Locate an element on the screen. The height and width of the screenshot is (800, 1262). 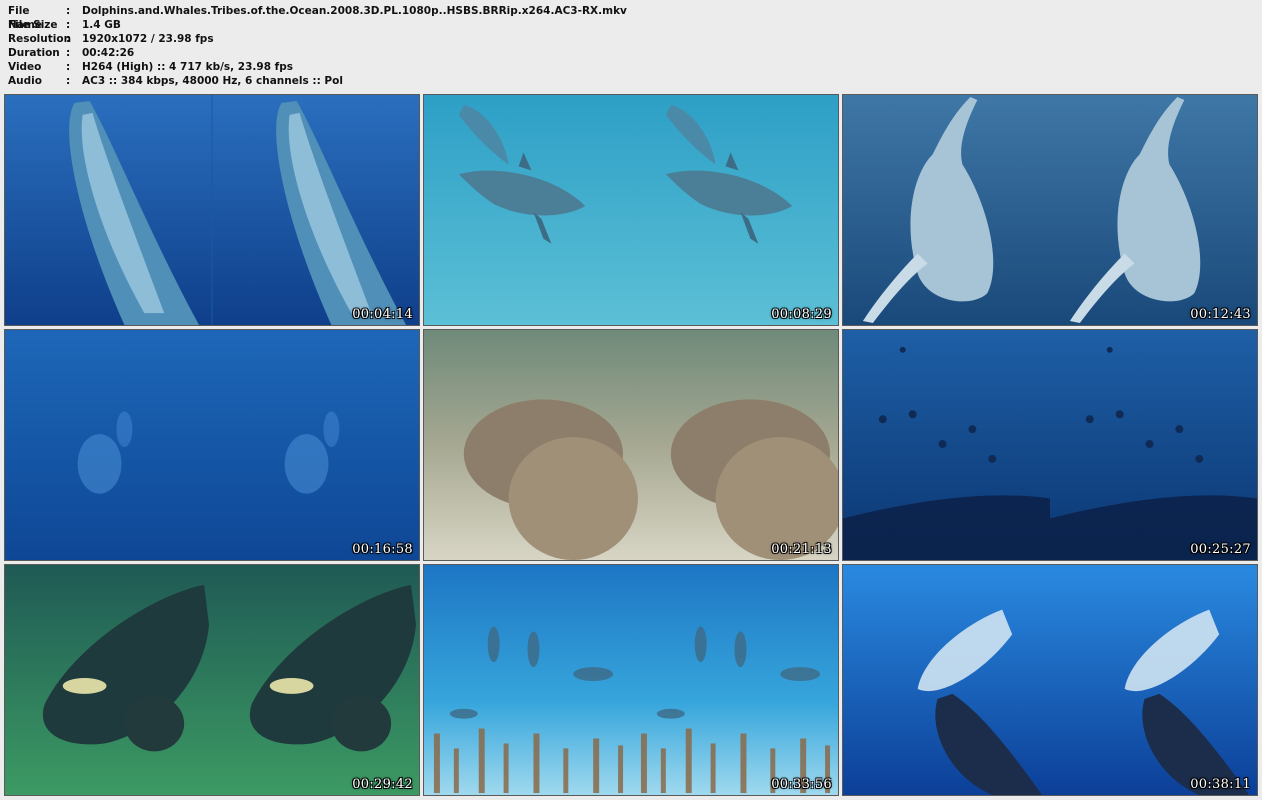
info-label: Audio is located at coordinates (25, 81).